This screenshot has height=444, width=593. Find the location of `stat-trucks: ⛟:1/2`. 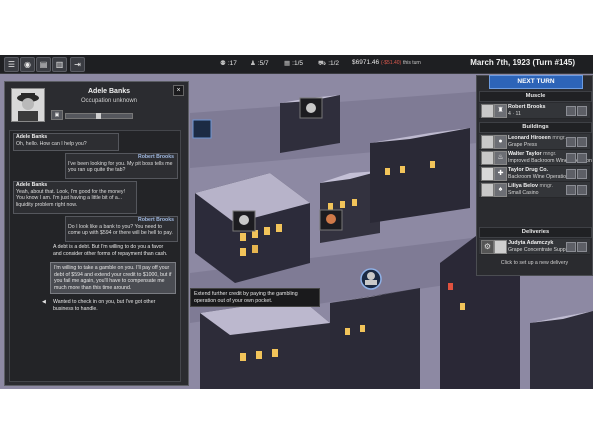

stat-trucks: ⛟:1/2 is located at coordinates (329, 63).